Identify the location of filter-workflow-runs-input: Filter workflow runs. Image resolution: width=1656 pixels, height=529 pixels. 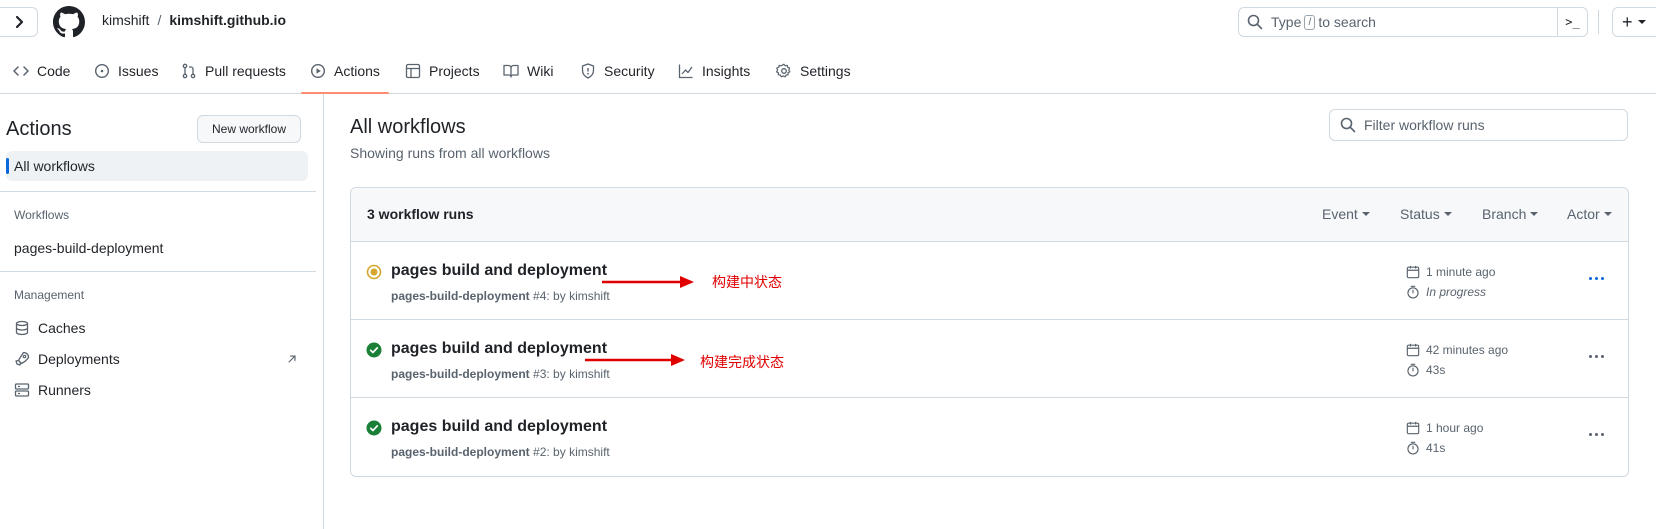
(1478, 125).